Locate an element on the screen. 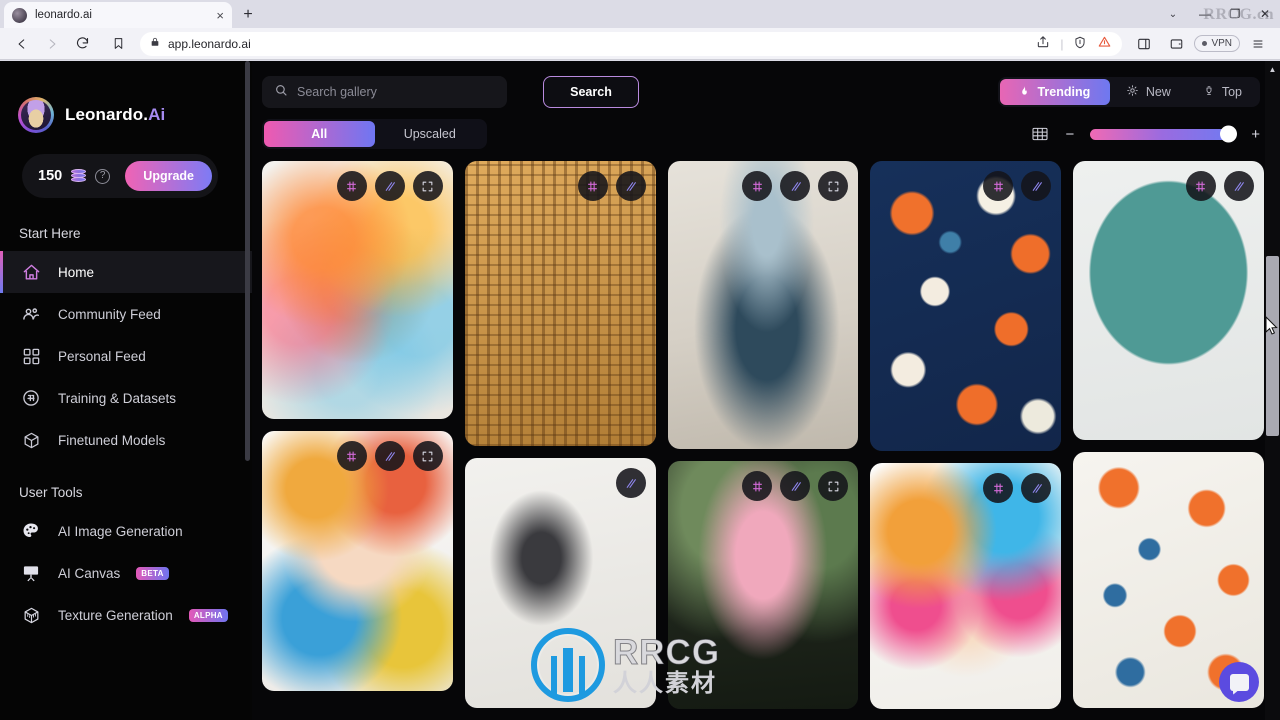 Image resolution: width=1280 pixels, height=720 pixels. main-scrollbar-thumb is located at coordinates (1272, 346).